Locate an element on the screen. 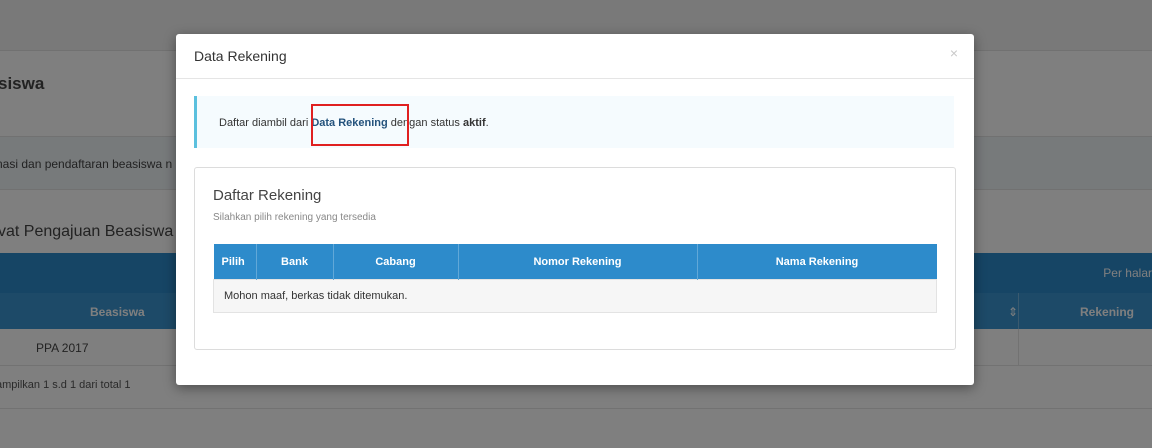 The width and height of the screenshot is (1152, 448). table-row: Mohon maaf, berkas tidak ditemukan. is located at coordinates (575, 296).